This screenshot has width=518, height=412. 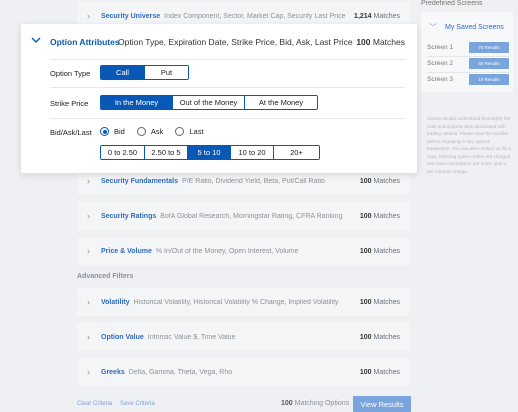 What do you see at coordinates (137, 404) in the screenshot?
I see `save-criteria-link: Save Criteria` at bounding box center [137, 404].